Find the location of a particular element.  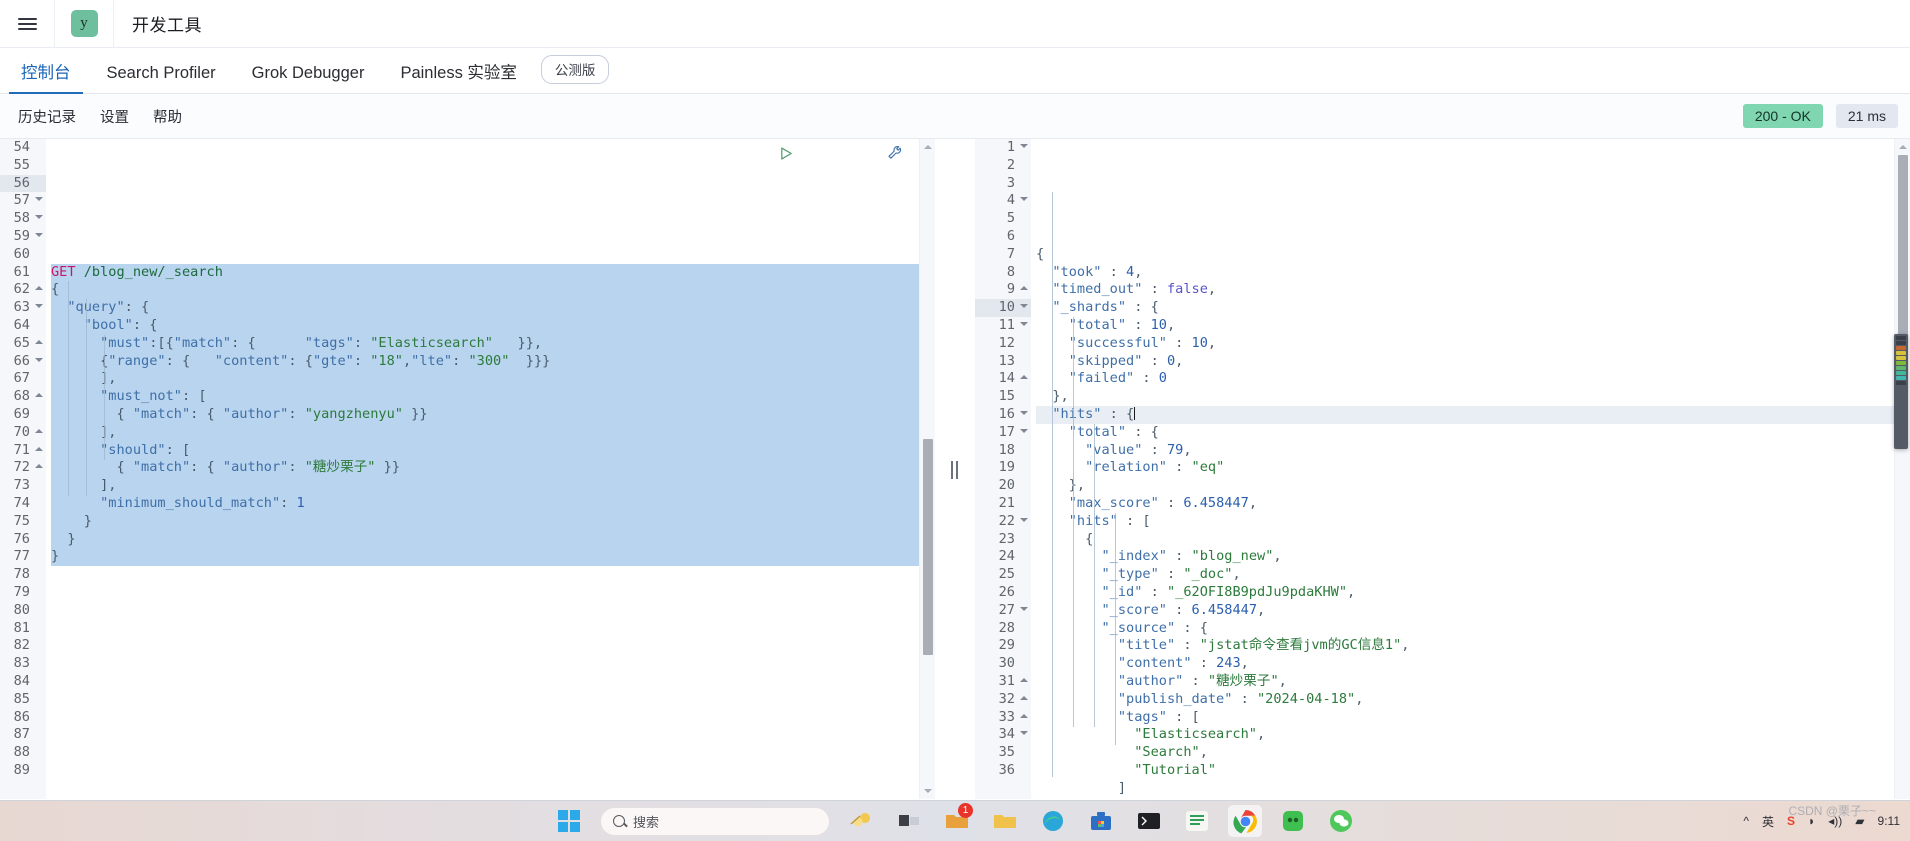

subnav-help: 帮助 is located at coordinates (167, 116).